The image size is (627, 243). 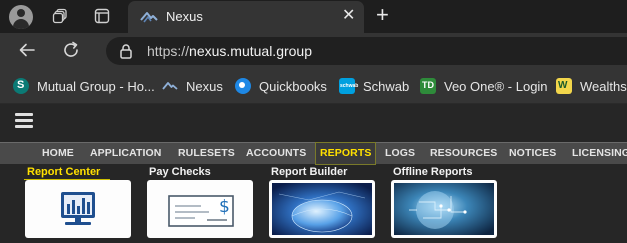 What do you see at coordinates (348, 86) in the screenshot?
I see `schwab-icon: schwab` at bounding box center [348, 86].